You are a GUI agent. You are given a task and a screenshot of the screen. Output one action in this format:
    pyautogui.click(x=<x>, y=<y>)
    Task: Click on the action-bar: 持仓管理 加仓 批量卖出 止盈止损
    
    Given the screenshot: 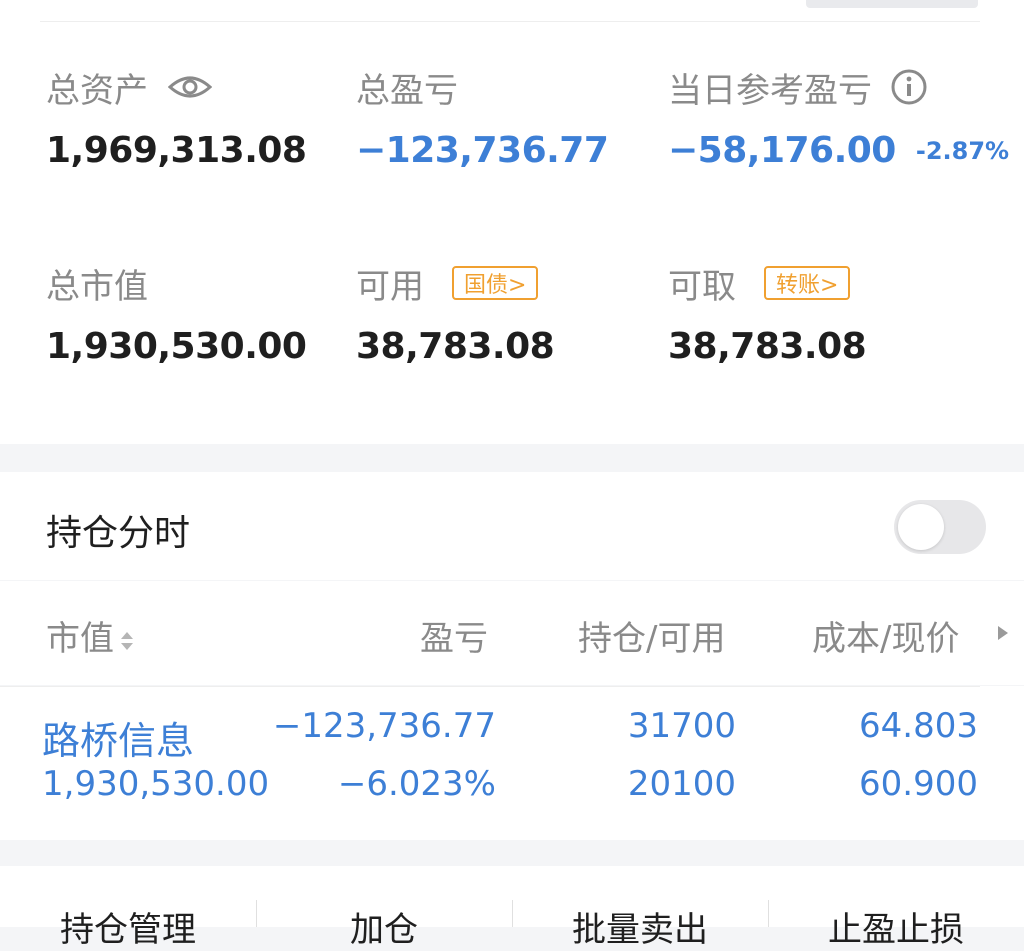 What is the action you would take?
    pyautogui.click(x=512, y=908)
    